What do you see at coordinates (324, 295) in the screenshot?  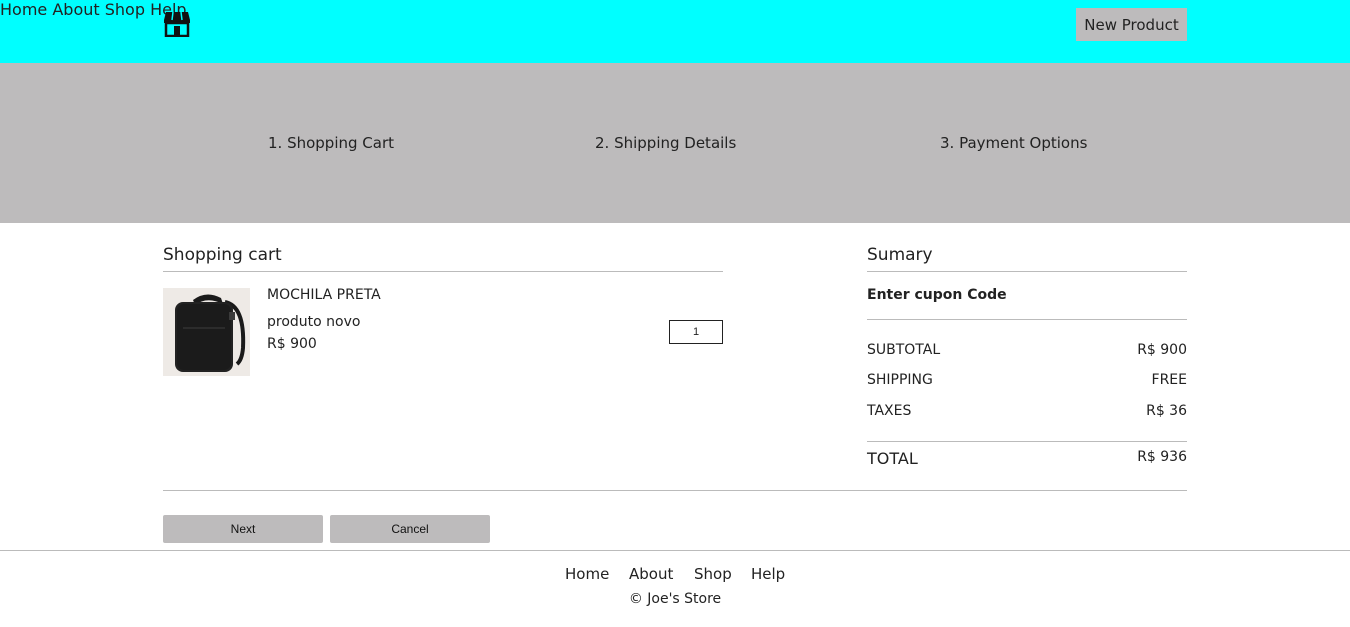 I see `product-name: MOCHILA PRETA` at bounding box center [324, 295].